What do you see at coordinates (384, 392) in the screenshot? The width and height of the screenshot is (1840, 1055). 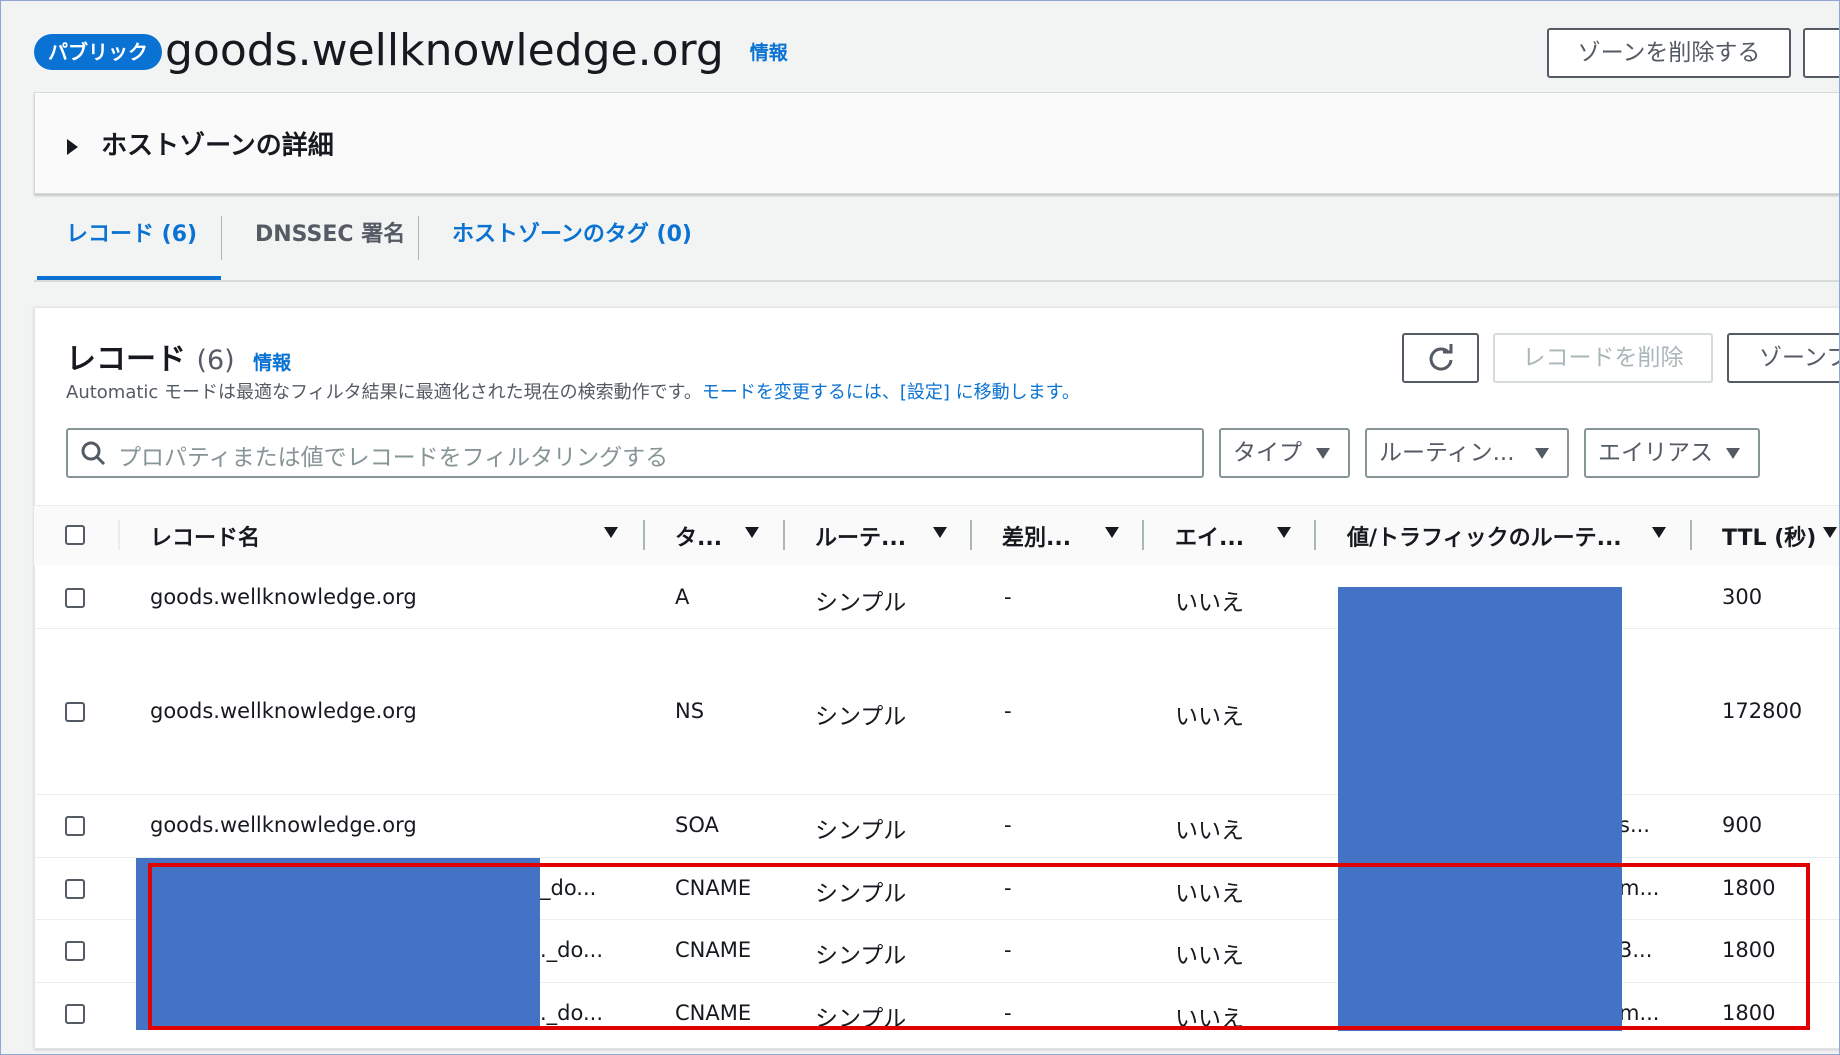 I see `description-text: Automatic モードは最適なフィルタ結果に最適化された現在の検索動作です。` at bounding box center [384, 392].